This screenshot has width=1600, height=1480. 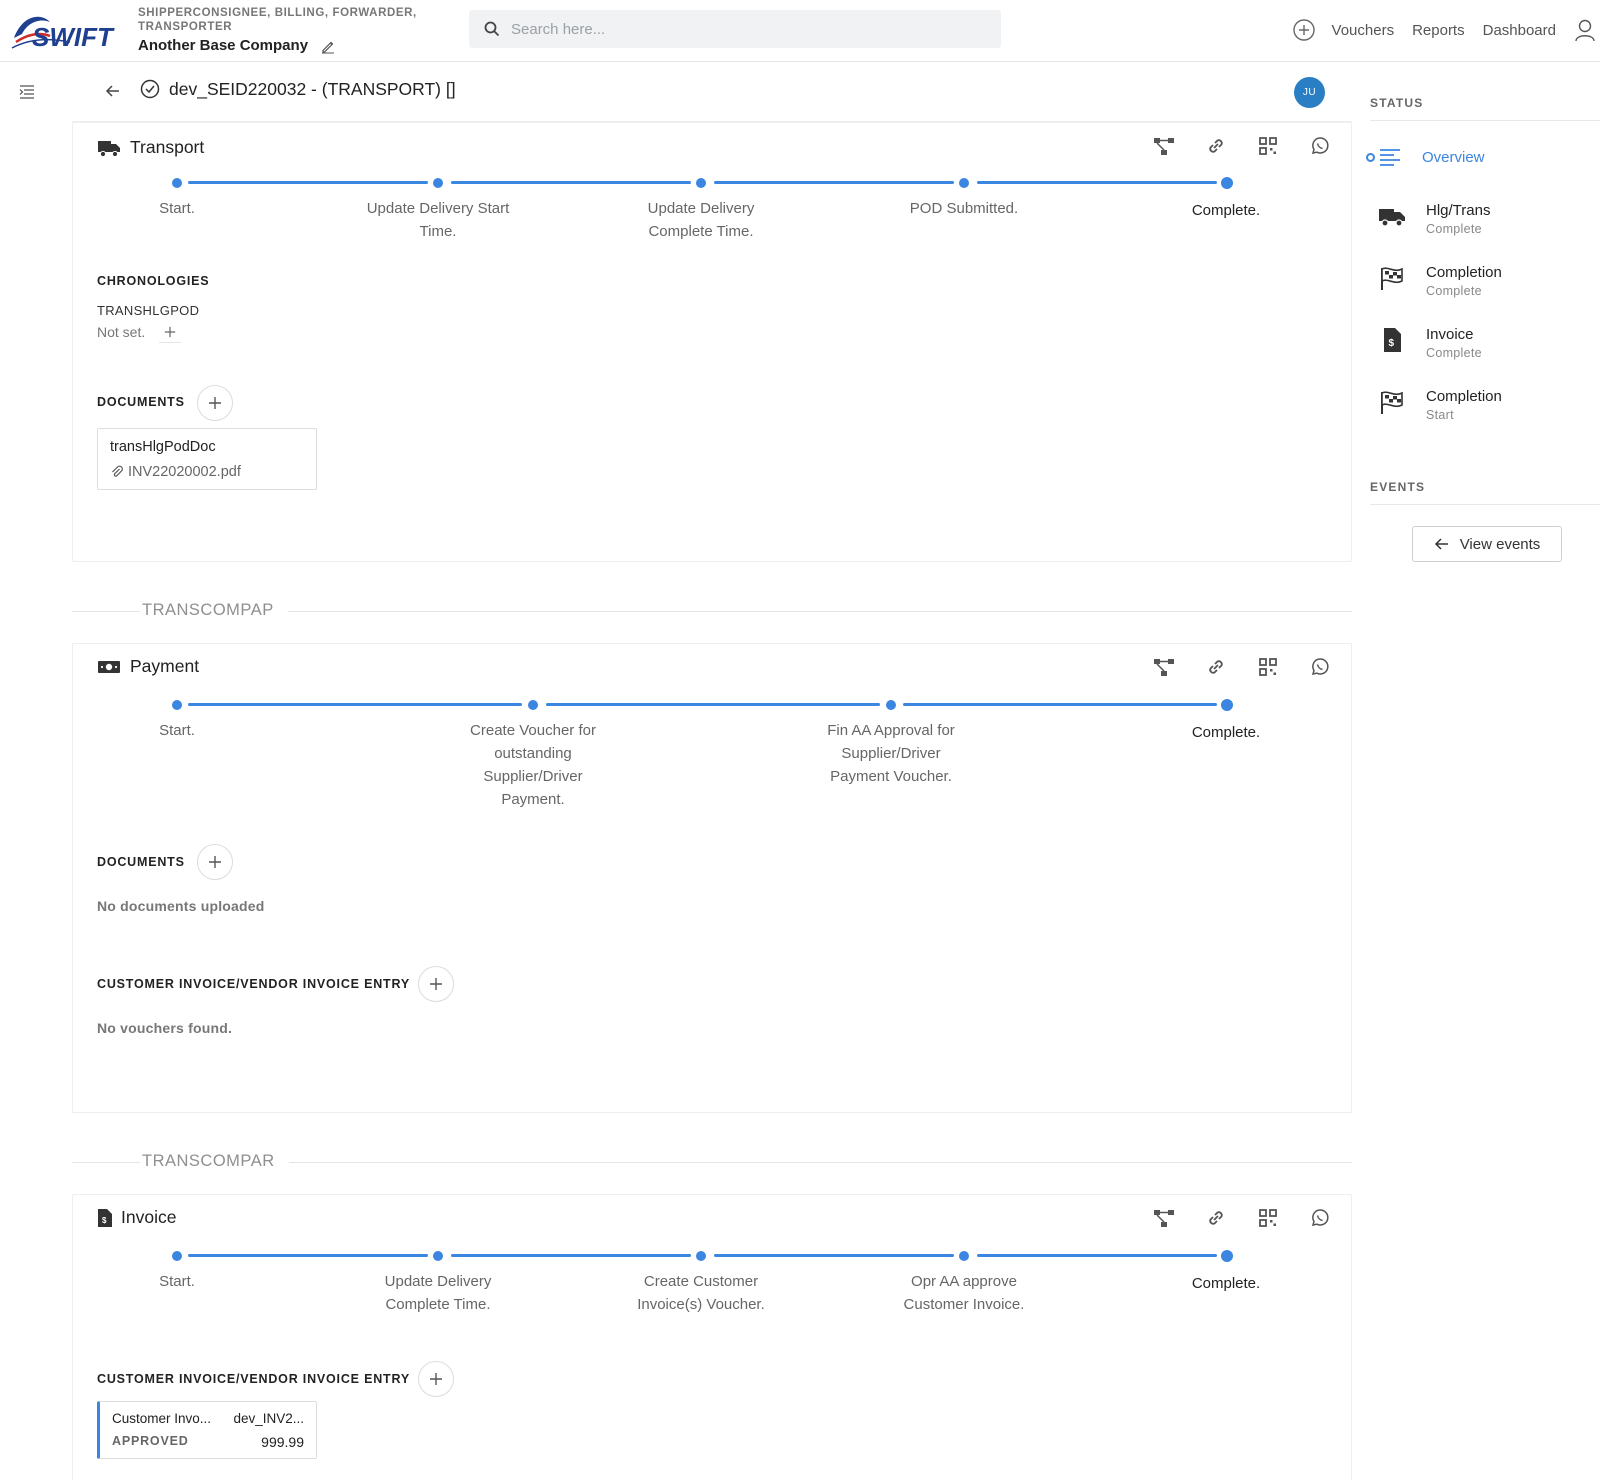 I want to click on company-name: Another Base Company, so click(x=223, y=45).